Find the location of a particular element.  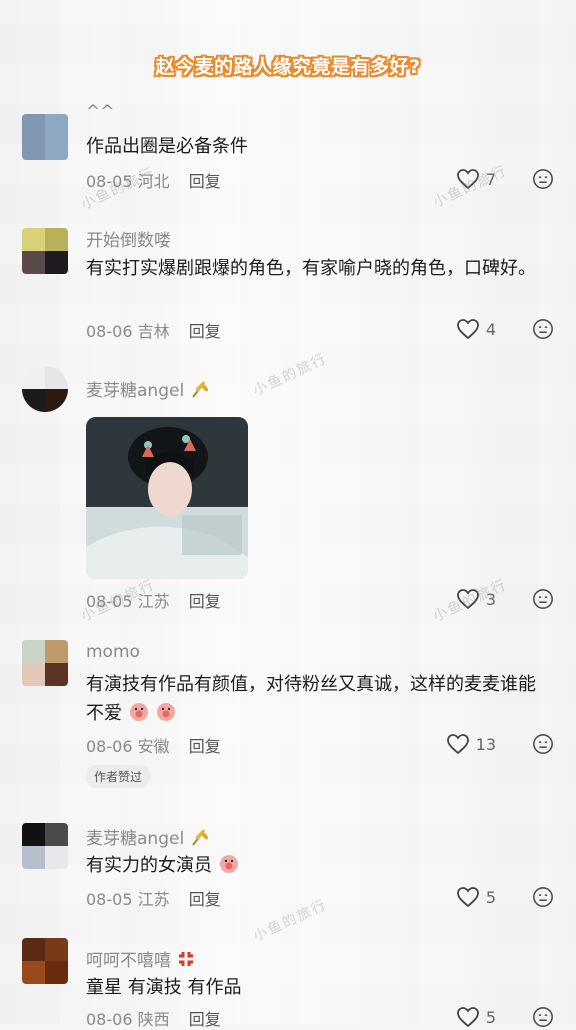

like-count: 13 is located at coordinates (485, 744).